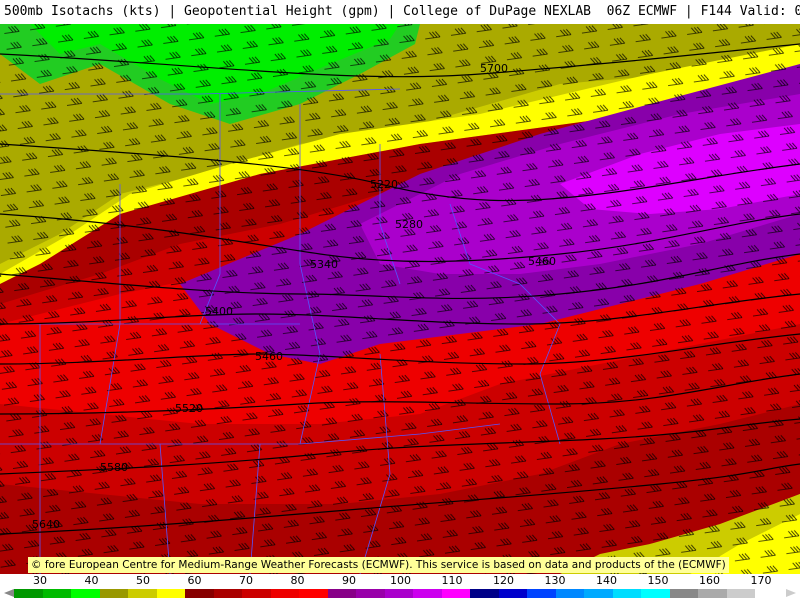  What do you see at coordinates (9, 593) in the screenshot?
I see `scale-left-arrow-icon` at bounding box center [9, 593].